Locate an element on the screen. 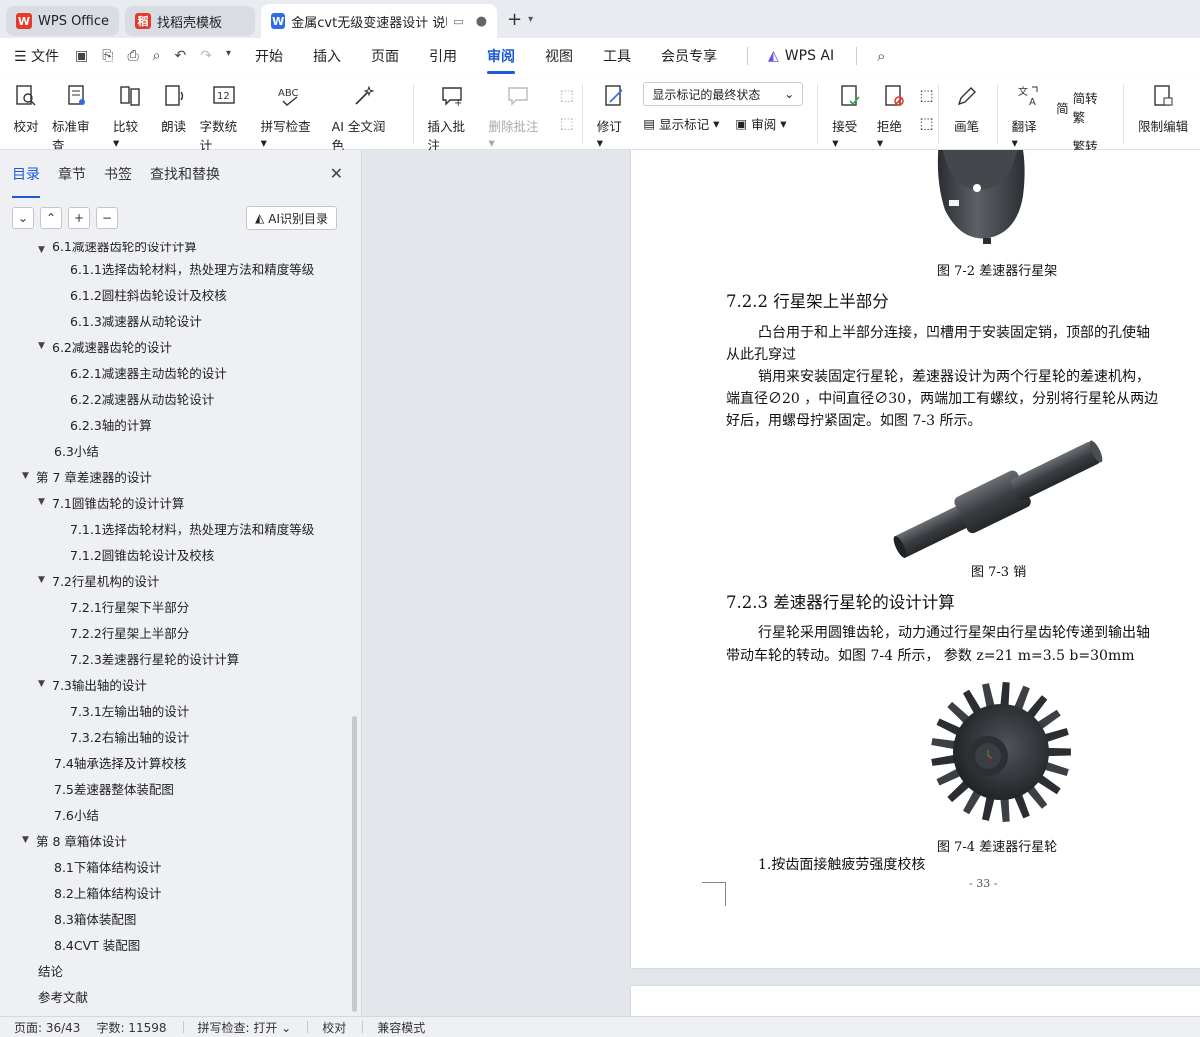 The height and width of the screenshot is (1037, 1200). toc-item: ▼ 7.2行星机构的设计 is located at coordinates (175, 580).